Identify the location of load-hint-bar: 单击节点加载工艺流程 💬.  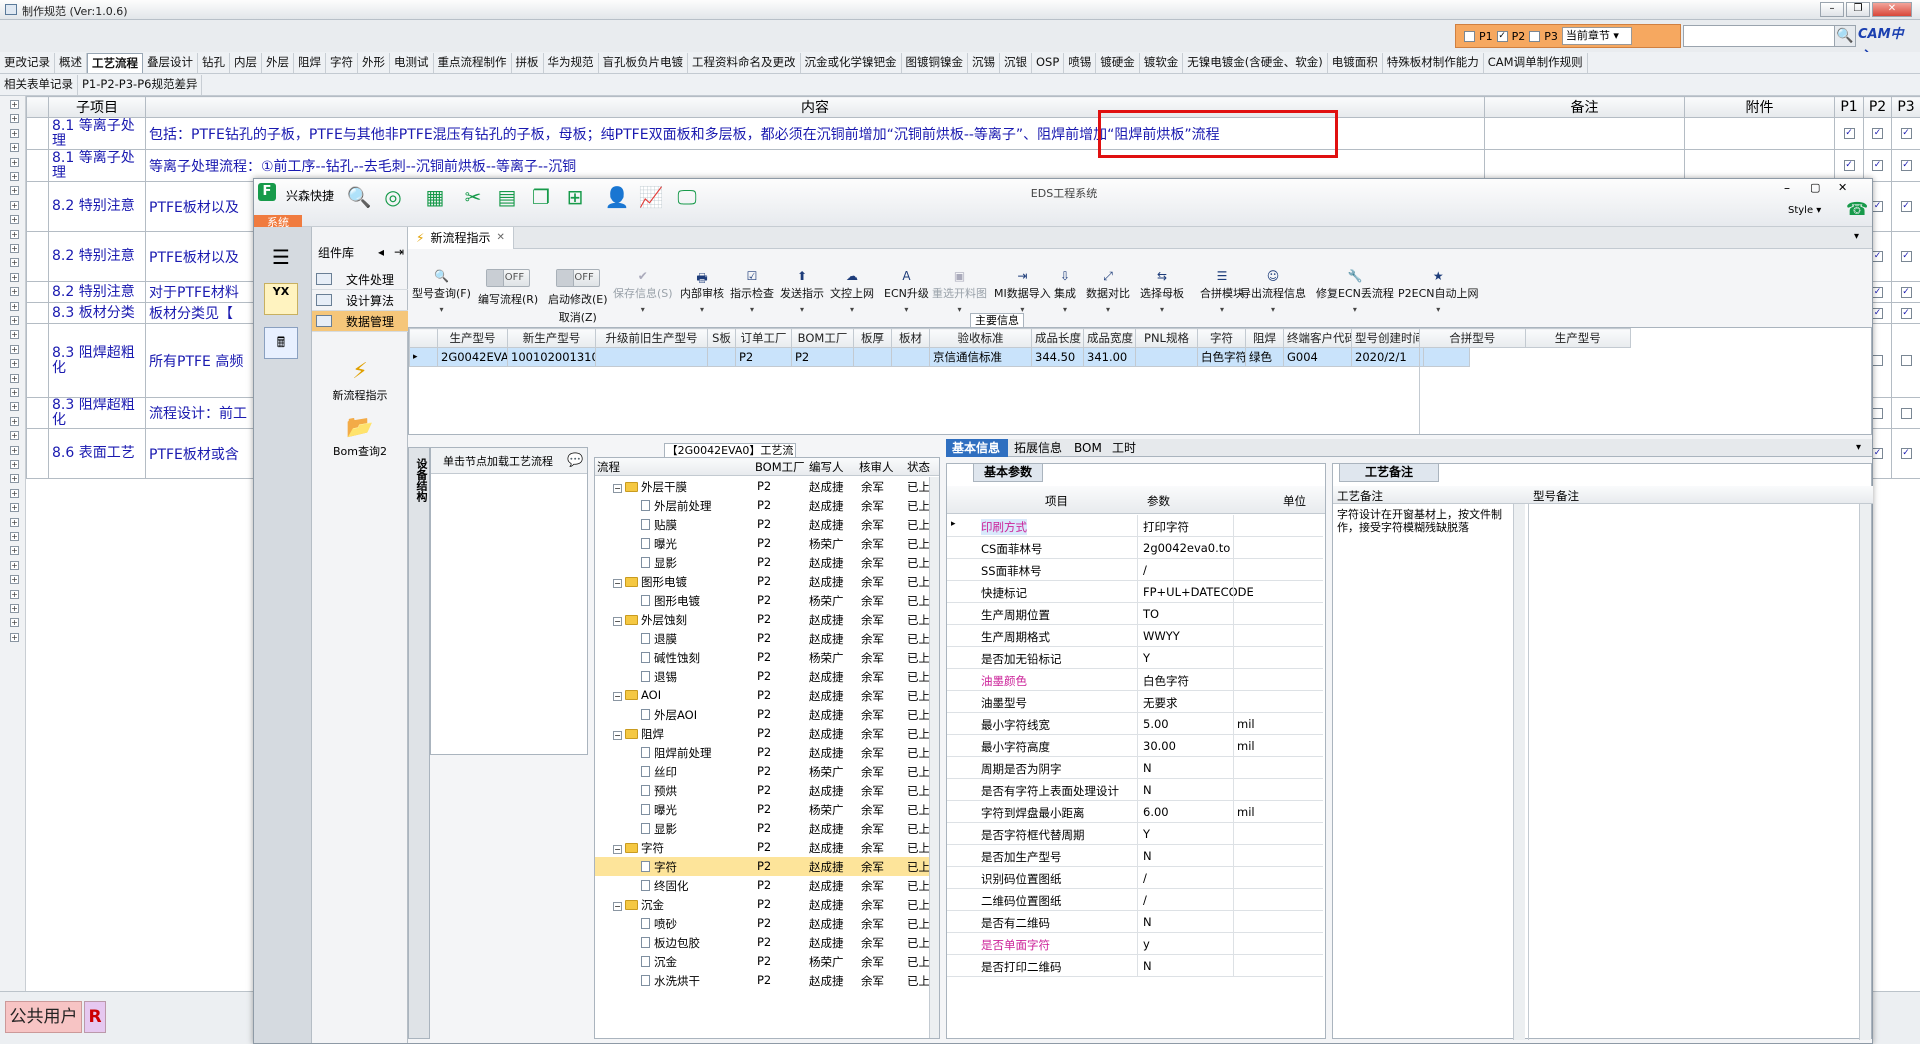
(509, 461).